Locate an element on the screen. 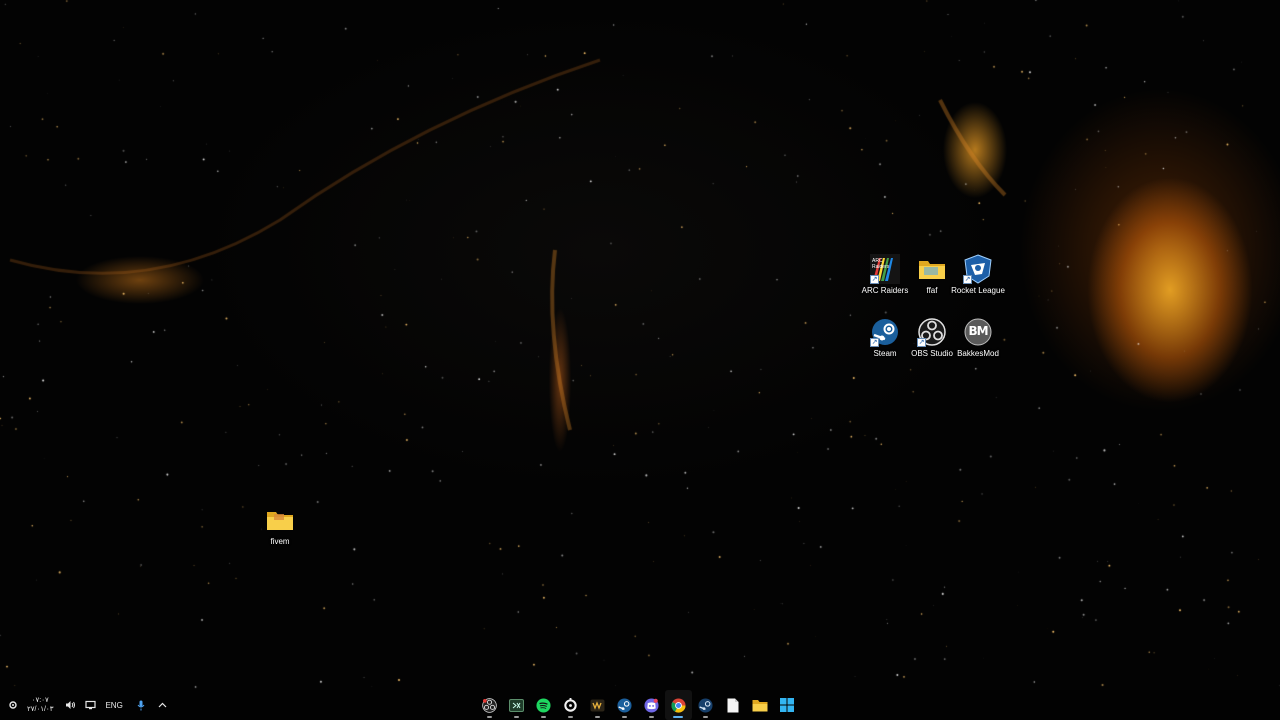  terminal-icon is located at coordinates (516, 705).